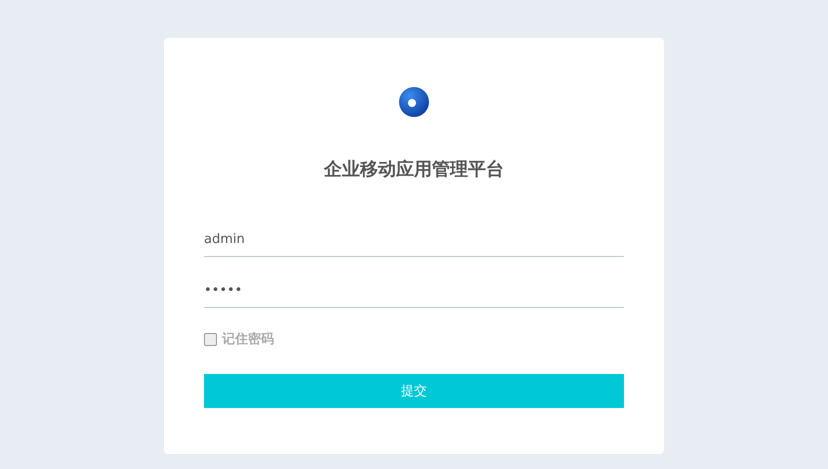  What do you see at coordinates (414, 239) in the screenshot?
I see `username-field: admin` at bounding box center [414, 239].